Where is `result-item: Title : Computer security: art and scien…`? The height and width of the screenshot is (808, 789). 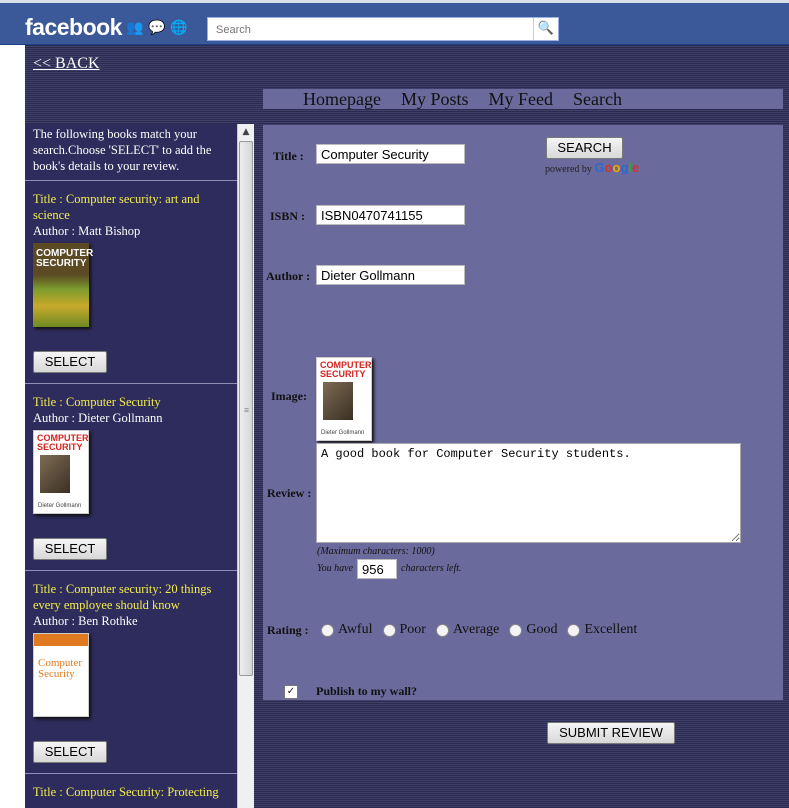
result-item: Title : Computer security: art and scien… is located at coordinates (131, 282).